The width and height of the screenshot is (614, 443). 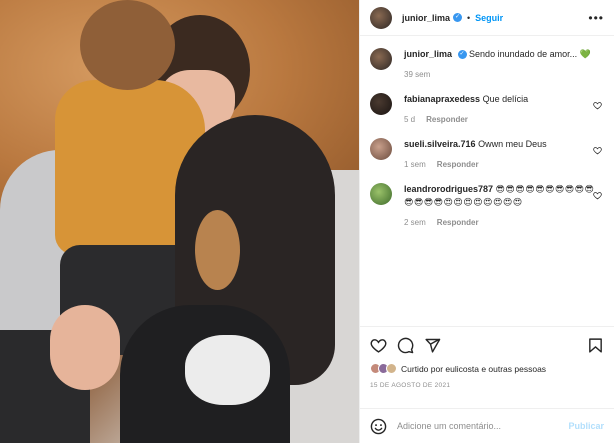 What do you see at coordinates (440, 144) in the screenshot?
I see `comment-username: sueli.silveira.716` at bounding box center [440, 144].